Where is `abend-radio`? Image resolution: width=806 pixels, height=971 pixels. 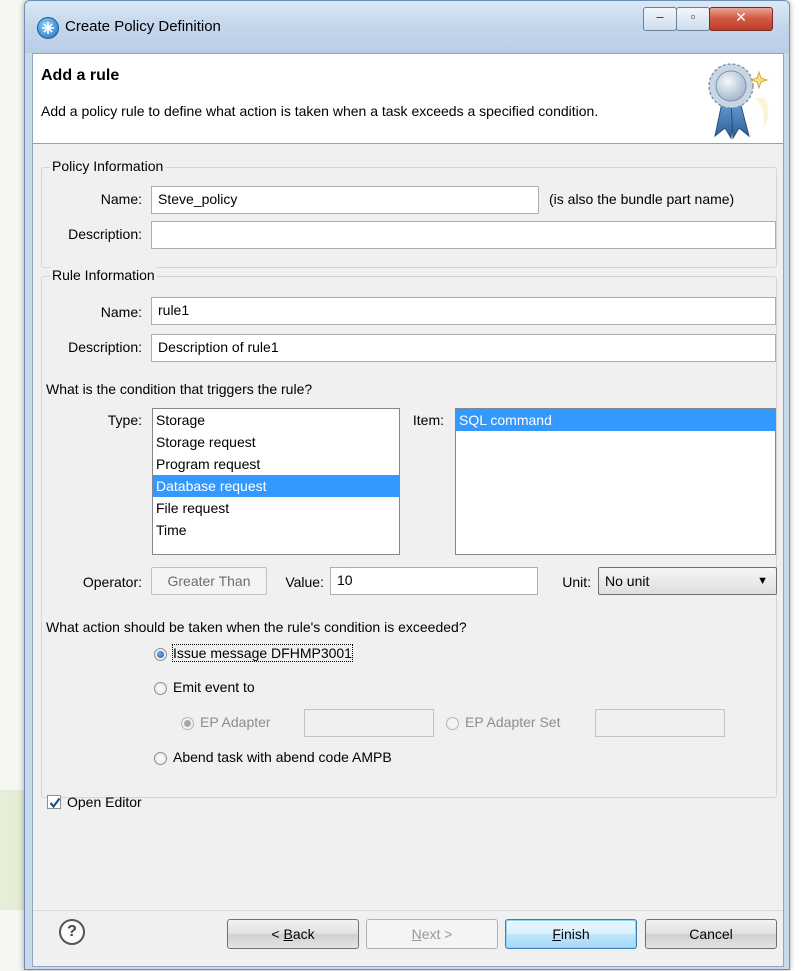
abend-radio is located at coordinates (160, 758).